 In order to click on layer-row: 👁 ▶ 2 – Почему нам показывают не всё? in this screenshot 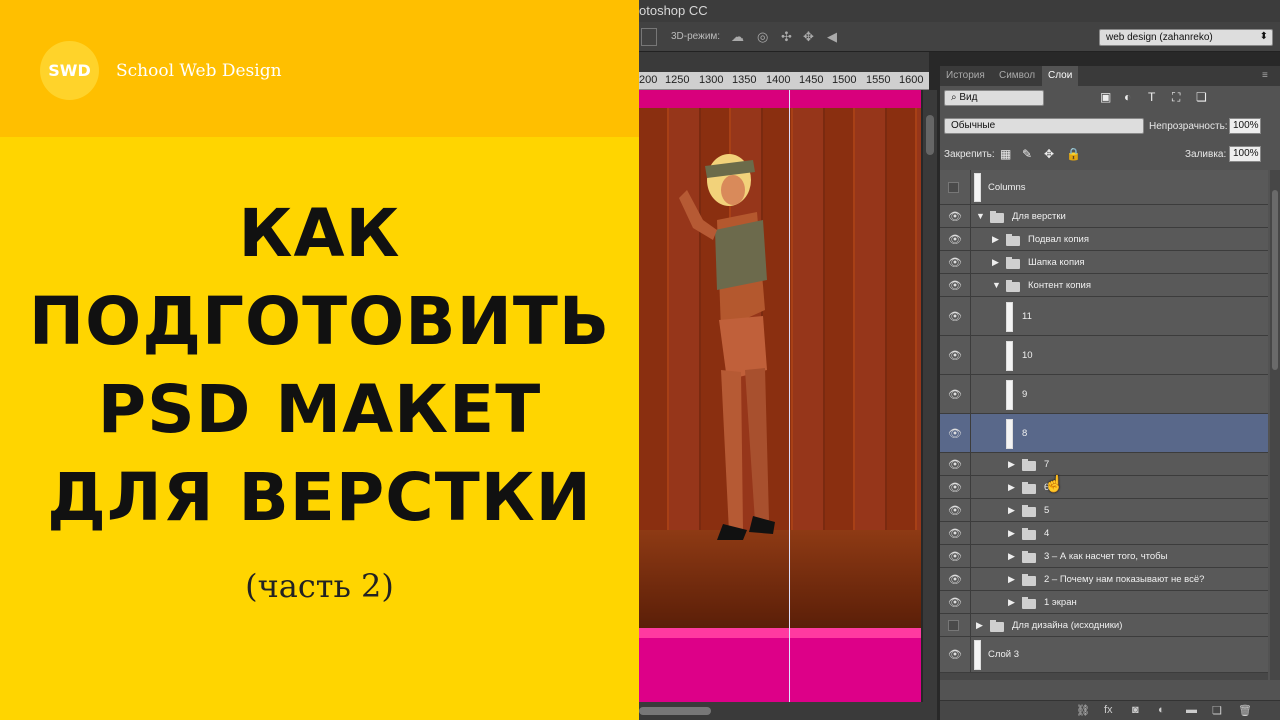, I will do `click(1104, 579)`.